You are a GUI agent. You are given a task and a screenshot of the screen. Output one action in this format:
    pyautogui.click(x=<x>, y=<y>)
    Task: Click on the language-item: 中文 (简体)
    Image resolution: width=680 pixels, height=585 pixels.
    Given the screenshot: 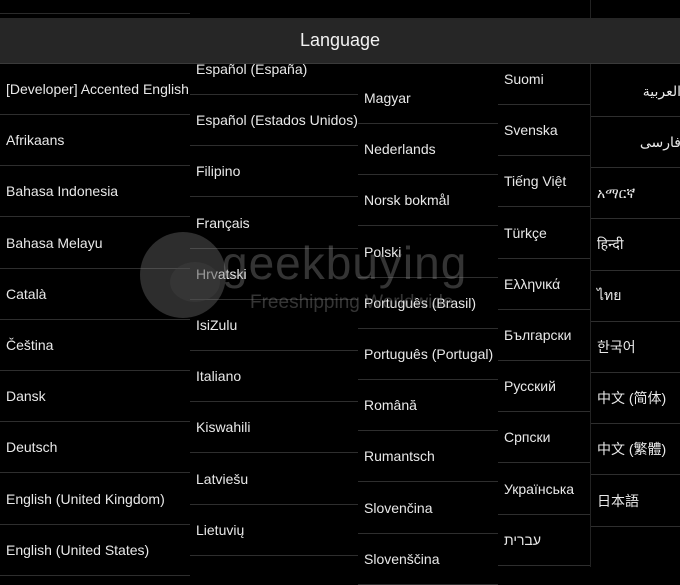 What is the action you would take?
    pyautogui.click(x=635, y=399)
    